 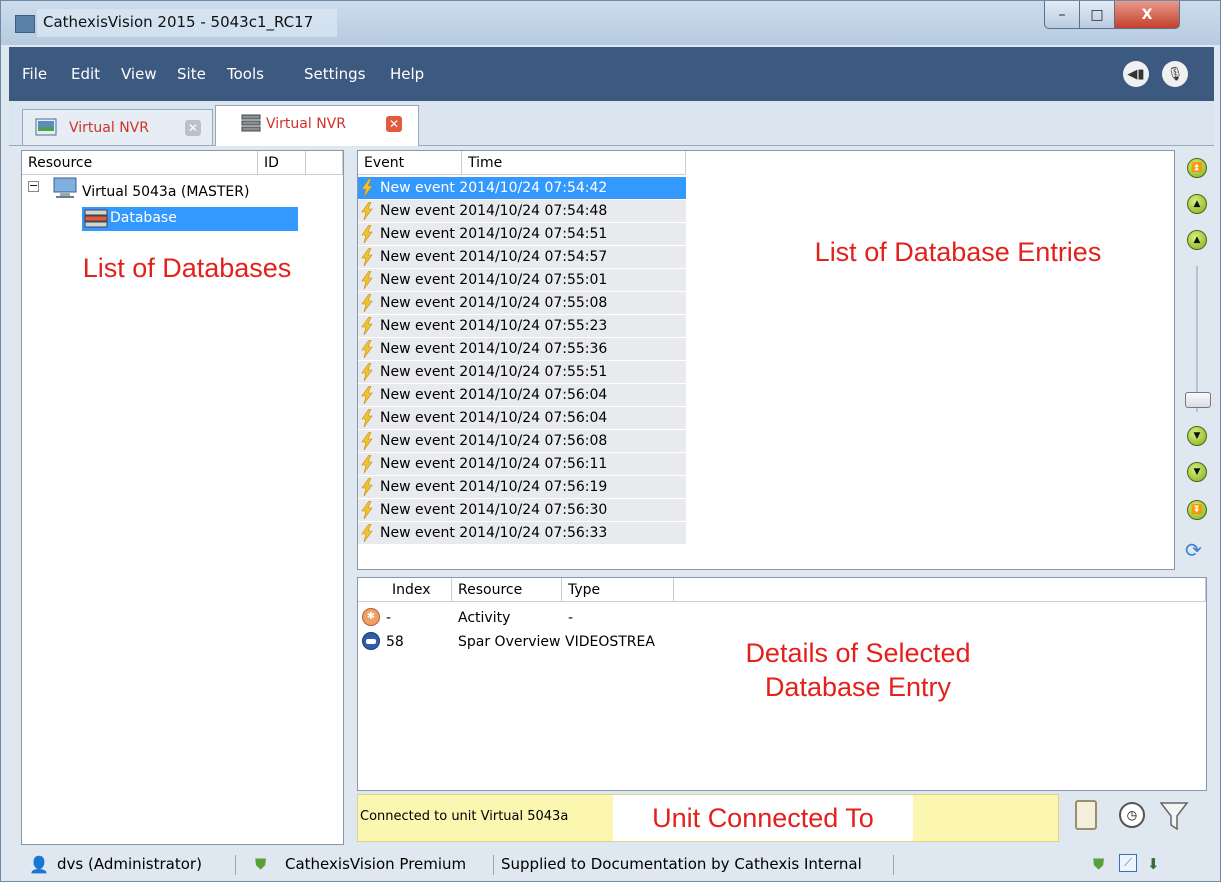 I want to click on event-row: New event 2014/10/24 07:56:19, so click(x=522, y=487).